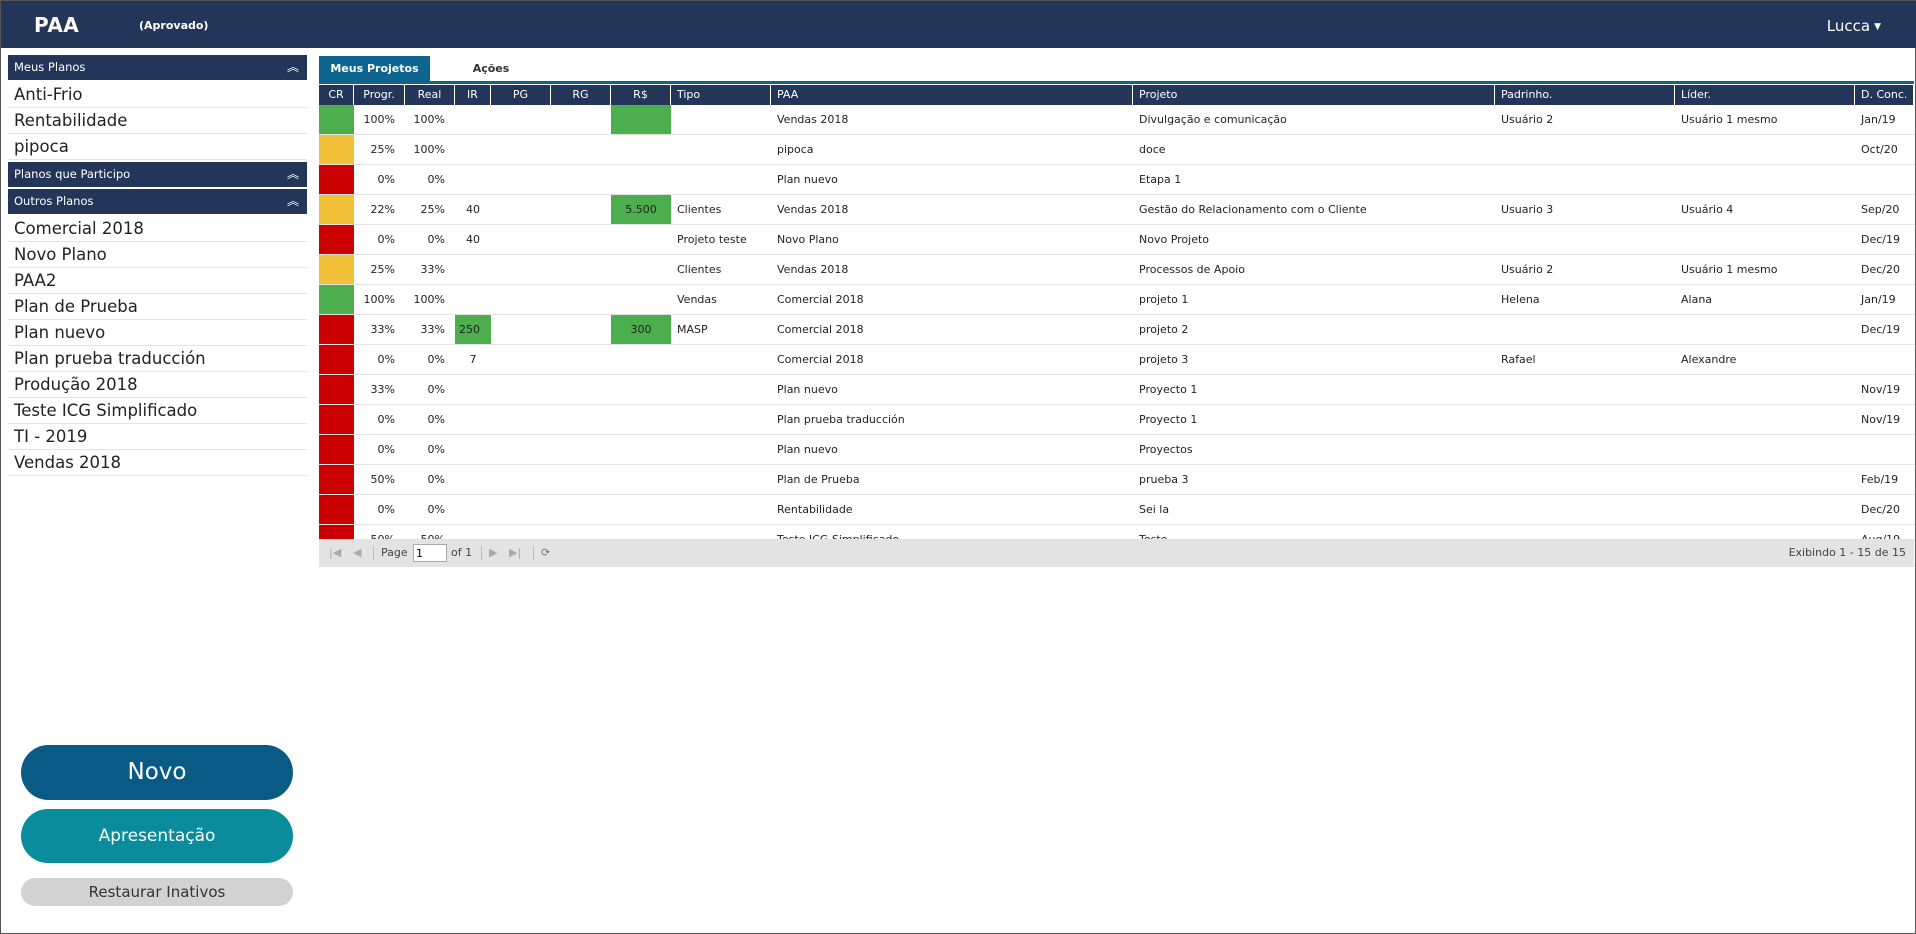 The image size is (1916, 934). Describe the element at coordinates (1116, 450) in the screenshot. I see `table-row: 0% 0% Plan nuevo Proyectos` at that location.